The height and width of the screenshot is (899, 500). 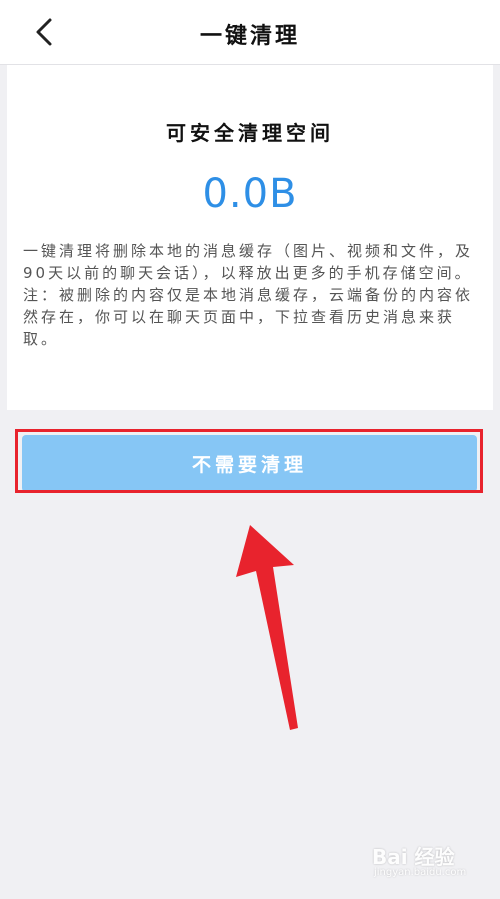 What do you see at coordinates (249, 461) in the screenshot?
I see `highlight-annotation-box` at bounding box center [249, 461].